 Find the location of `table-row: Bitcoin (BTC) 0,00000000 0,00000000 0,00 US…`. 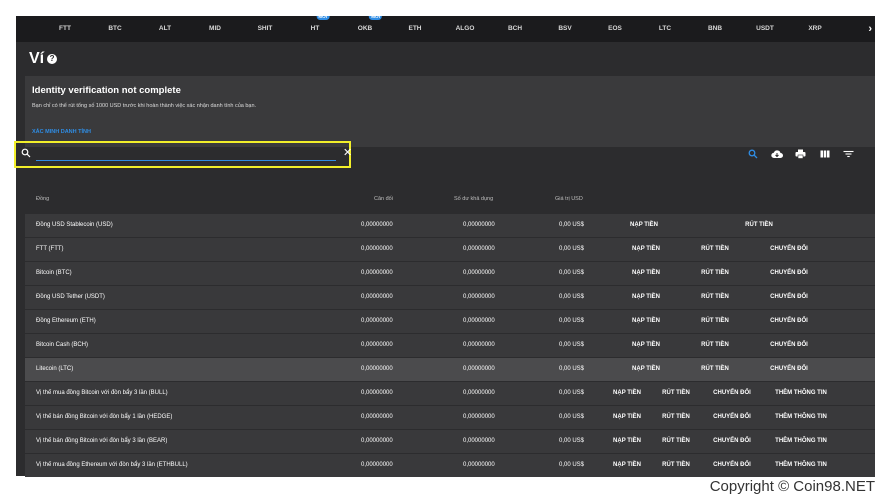

table-row: Bitcoin (BTC) 0,00000000 0,00000000 0,00 US… is located at coordinates (450, 273).